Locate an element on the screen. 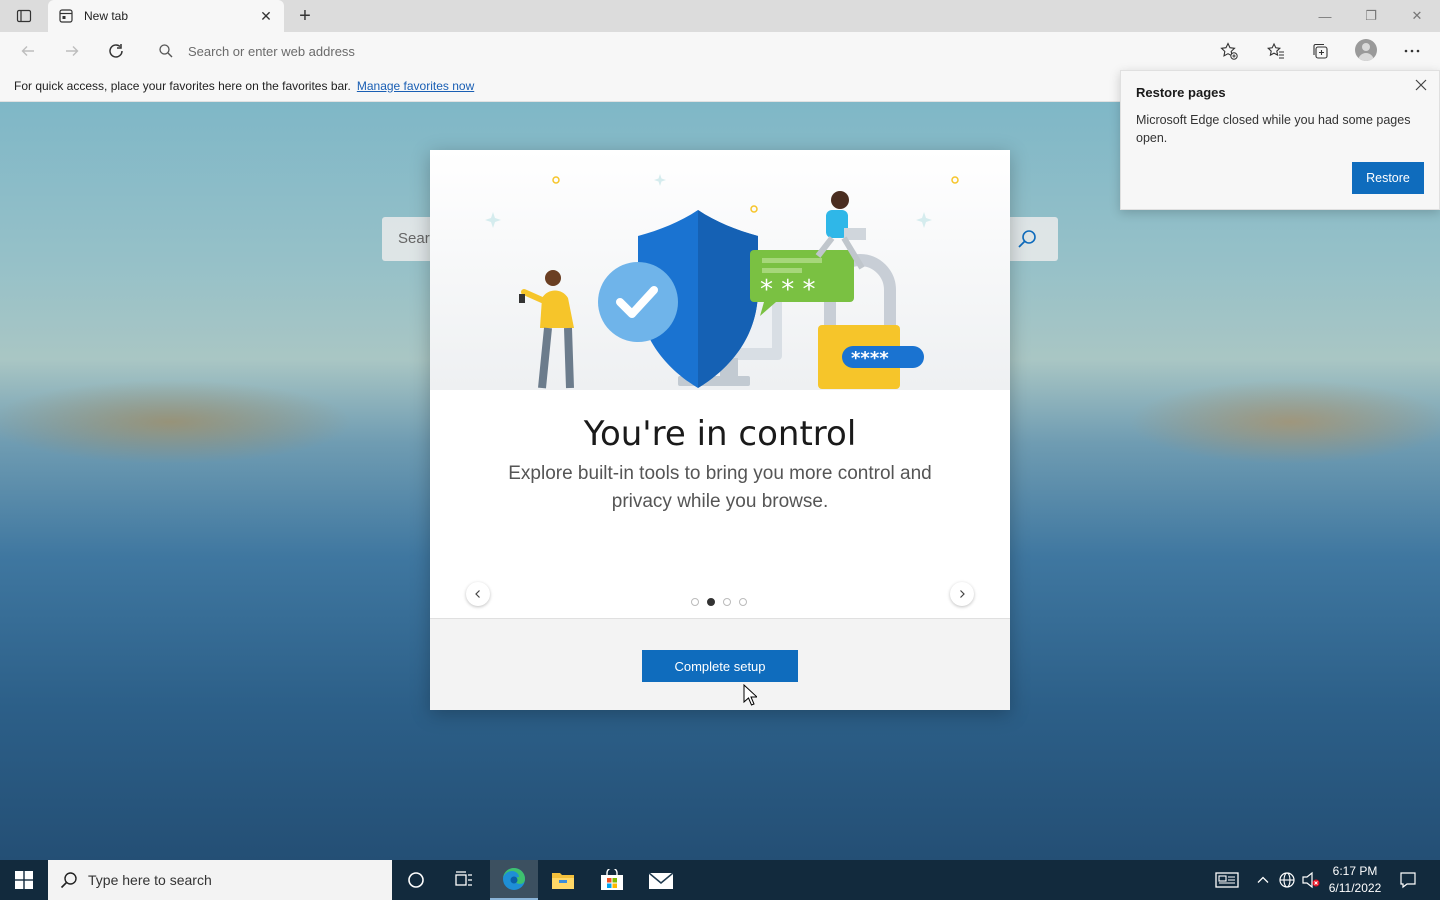 The height and width of the screenshot is (900, 1440). file-explorer-icon is located at coordinates (563, 880).